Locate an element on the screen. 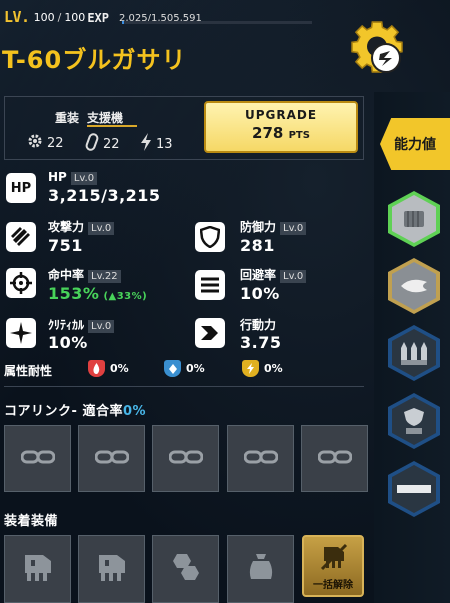  resistance-label: 属性耐性 is located at coordinates (28, 371).